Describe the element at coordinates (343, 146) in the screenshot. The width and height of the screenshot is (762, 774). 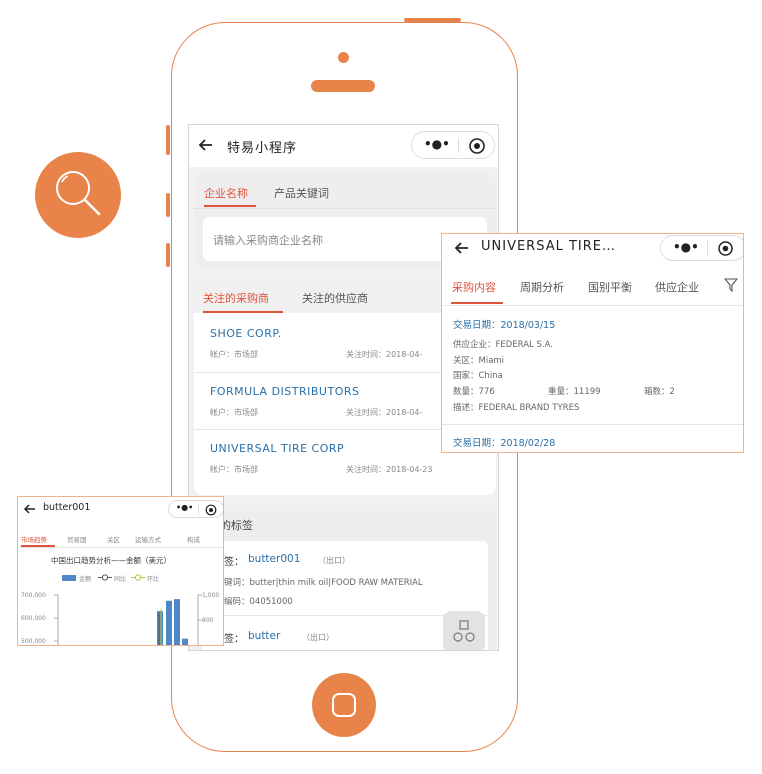
I see `nav-bar: 特易小程序 •●•` at that location.